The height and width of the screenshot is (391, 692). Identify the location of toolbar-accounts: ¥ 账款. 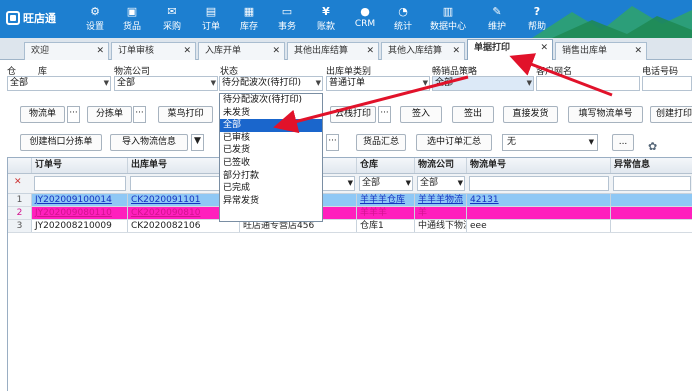
(326, 18).